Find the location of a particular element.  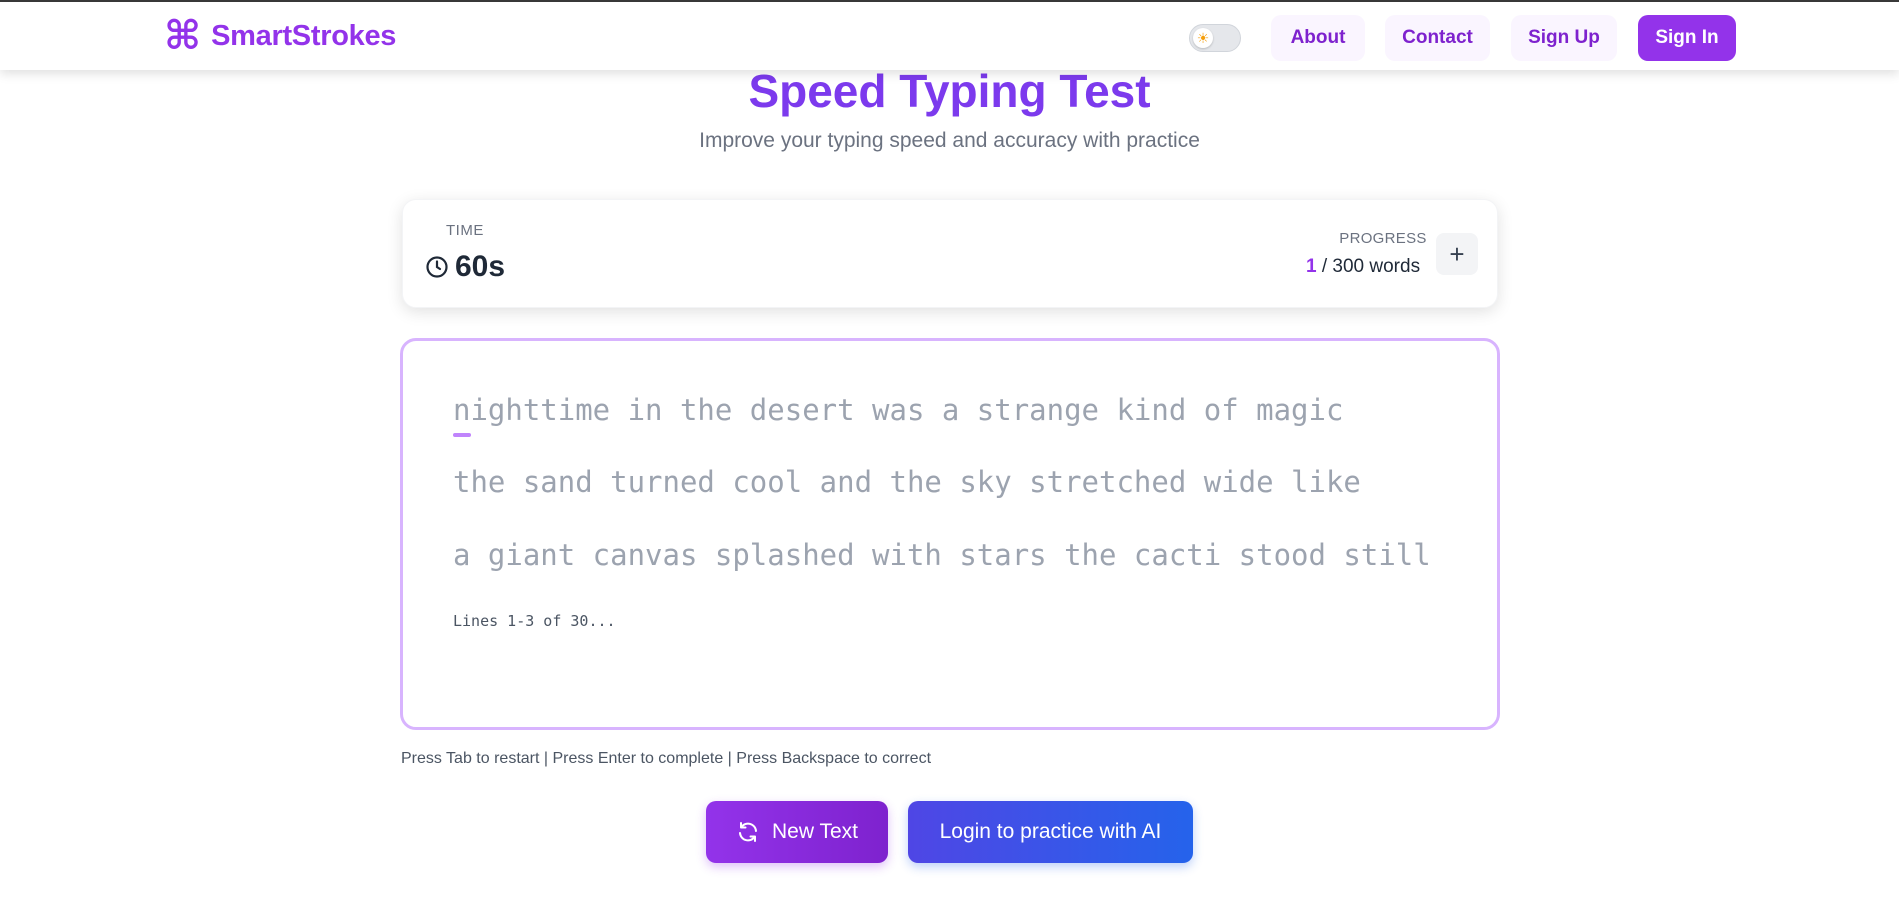

timer: 60s is located at coordinates (465, 267).